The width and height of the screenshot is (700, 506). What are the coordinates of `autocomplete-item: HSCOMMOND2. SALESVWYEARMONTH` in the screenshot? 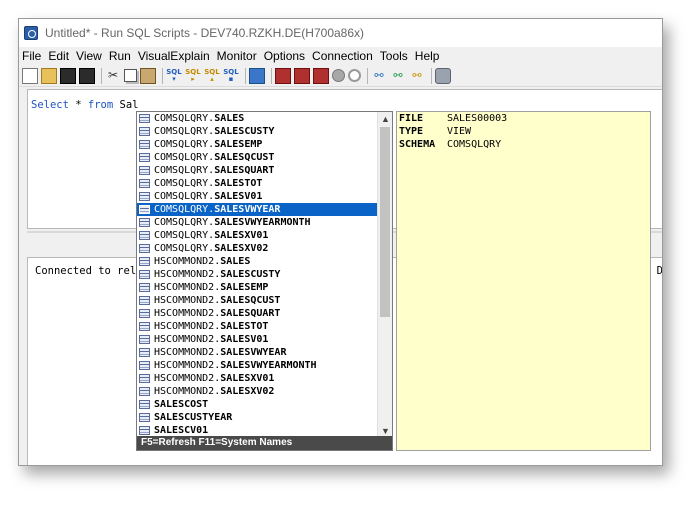 It's located at (257, 365).